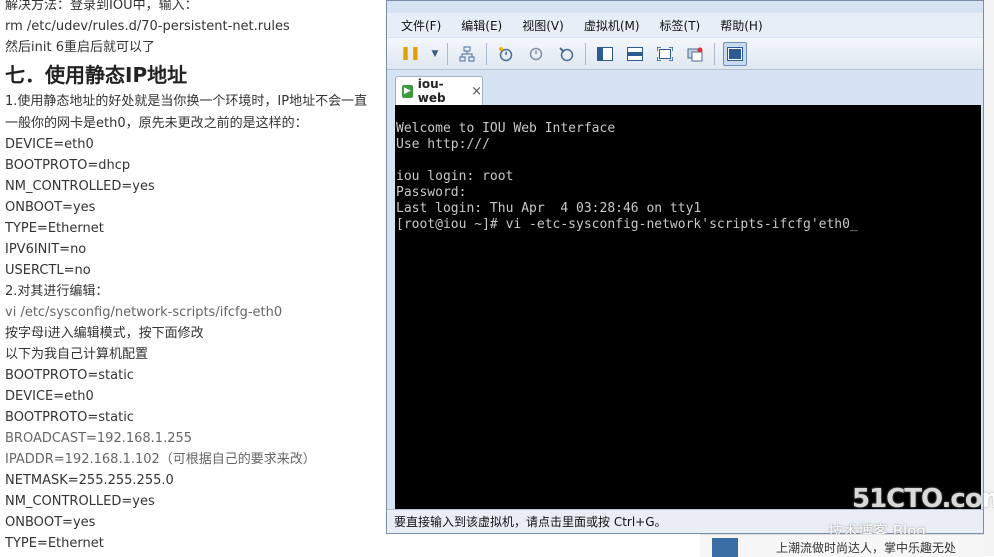 The height and width of the screenshot is (557, 994). Describe the element at coordinates (431, 91) in the screenshot. I see `tab-label: iou-web` at that location.